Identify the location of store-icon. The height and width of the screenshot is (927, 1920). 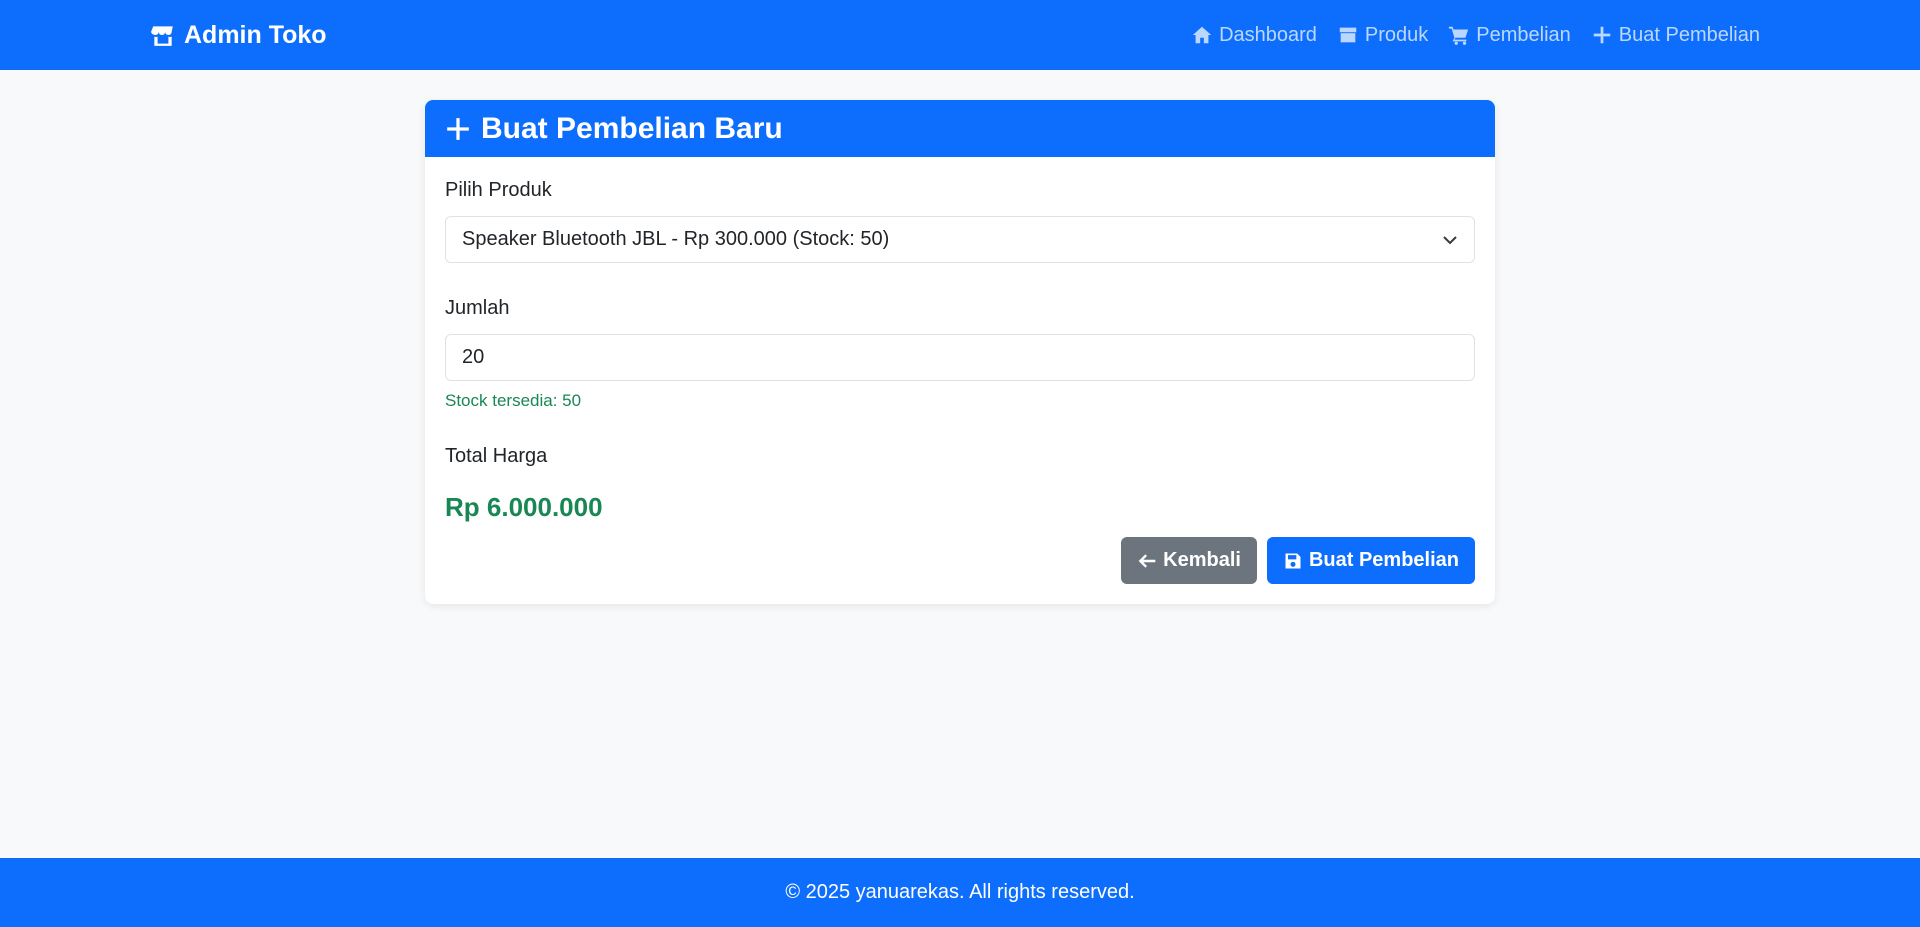
(162, 36).